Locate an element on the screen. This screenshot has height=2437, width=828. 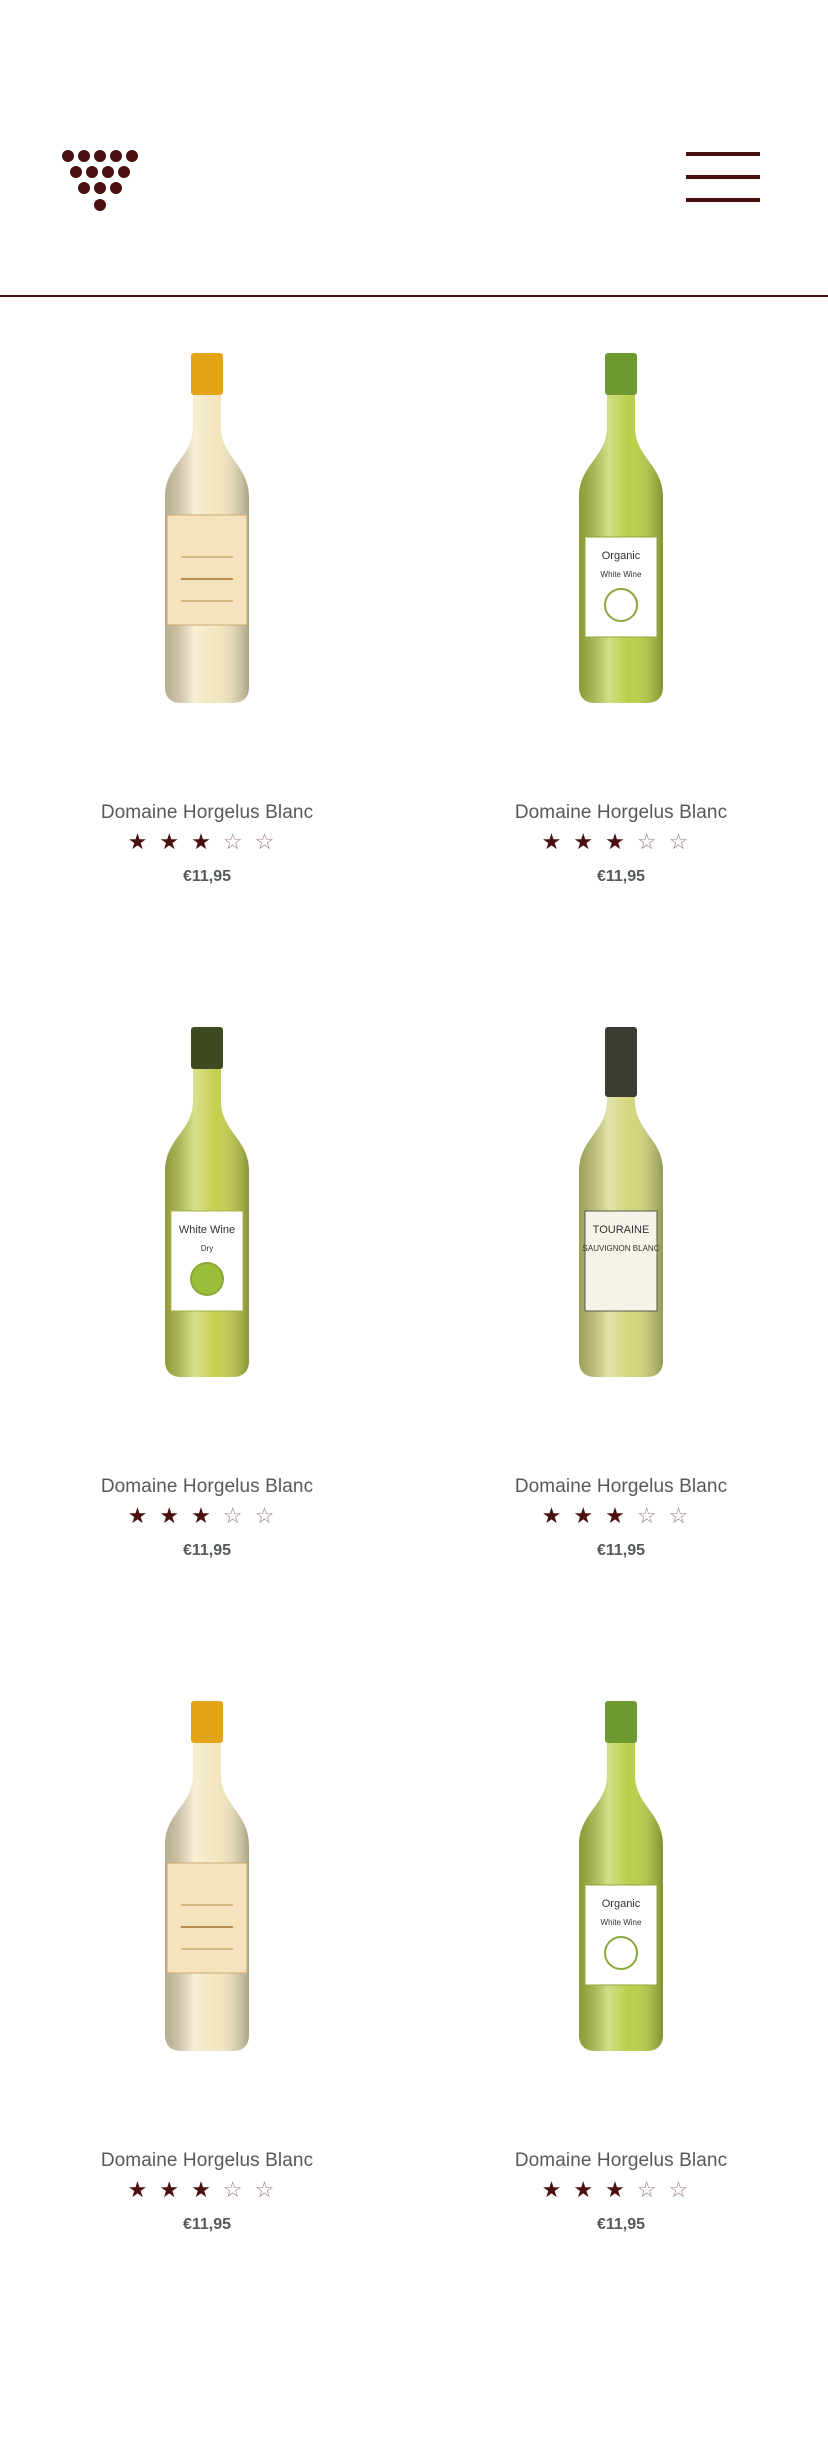
product-image: TOURAINE SAUVIGNON BLANC is located at coordinates (621, 1221).